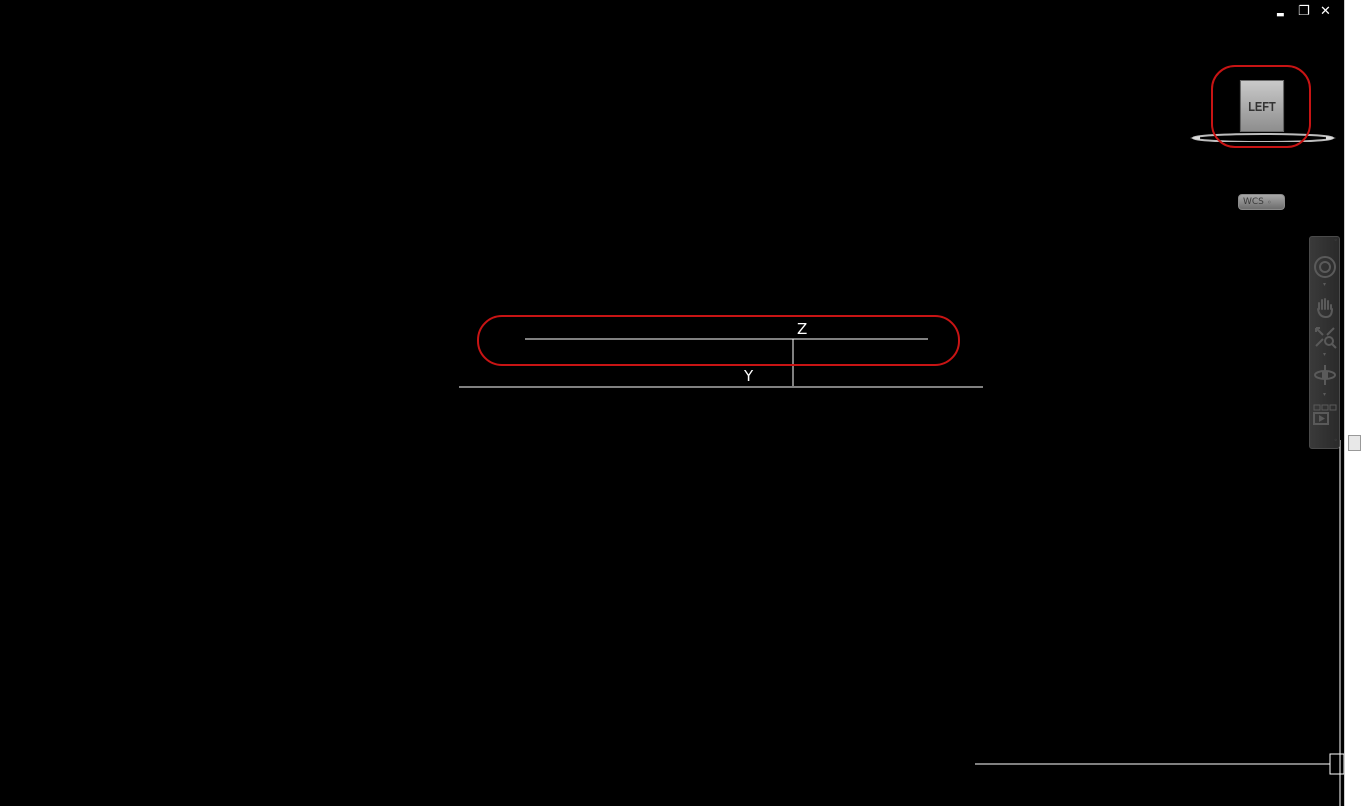 This screenshot has height=806, width=1362. What do you see at coordinates (1325, 337) in the screenshot?
I see `zoom-extents-icon` at bounding box center [1325, 337].